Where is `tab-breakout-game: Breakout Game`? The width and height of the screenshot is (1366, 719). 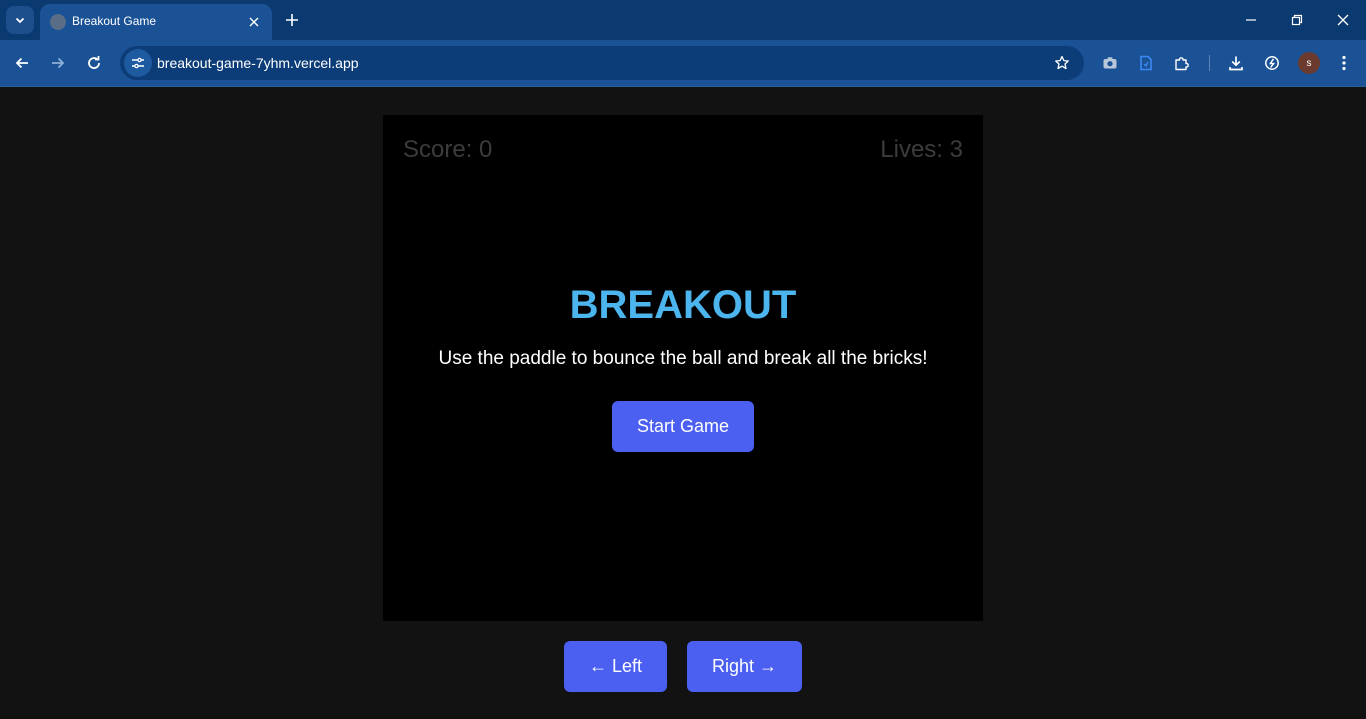
tab-breakout-game: Breakout Game is located at coordinates (156, 22).